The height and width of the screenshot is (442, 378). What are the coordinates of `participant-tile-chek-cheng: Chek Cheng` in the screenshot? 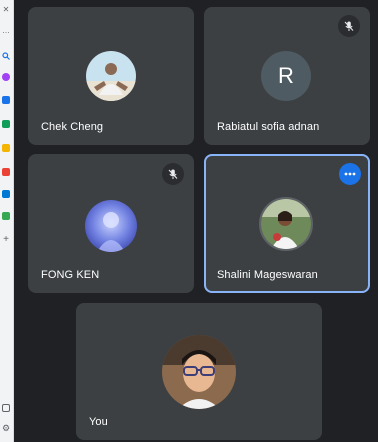 It's located at (111, 76).